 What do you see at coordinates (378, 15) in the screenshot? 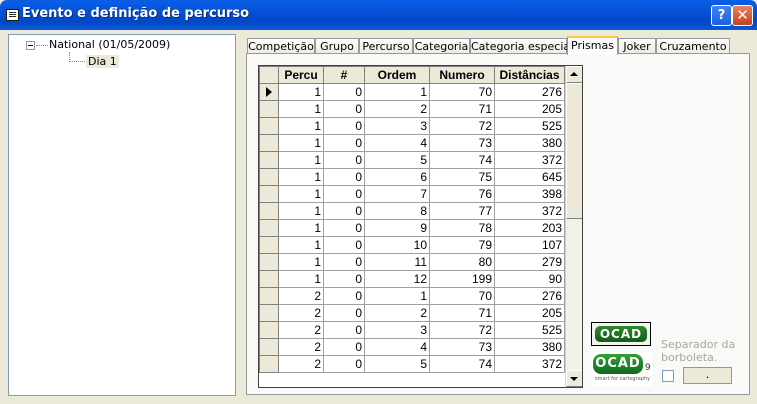
I see `title-bar: Evento e definição de percurso ? ✕` at bounding box center [378, 15].